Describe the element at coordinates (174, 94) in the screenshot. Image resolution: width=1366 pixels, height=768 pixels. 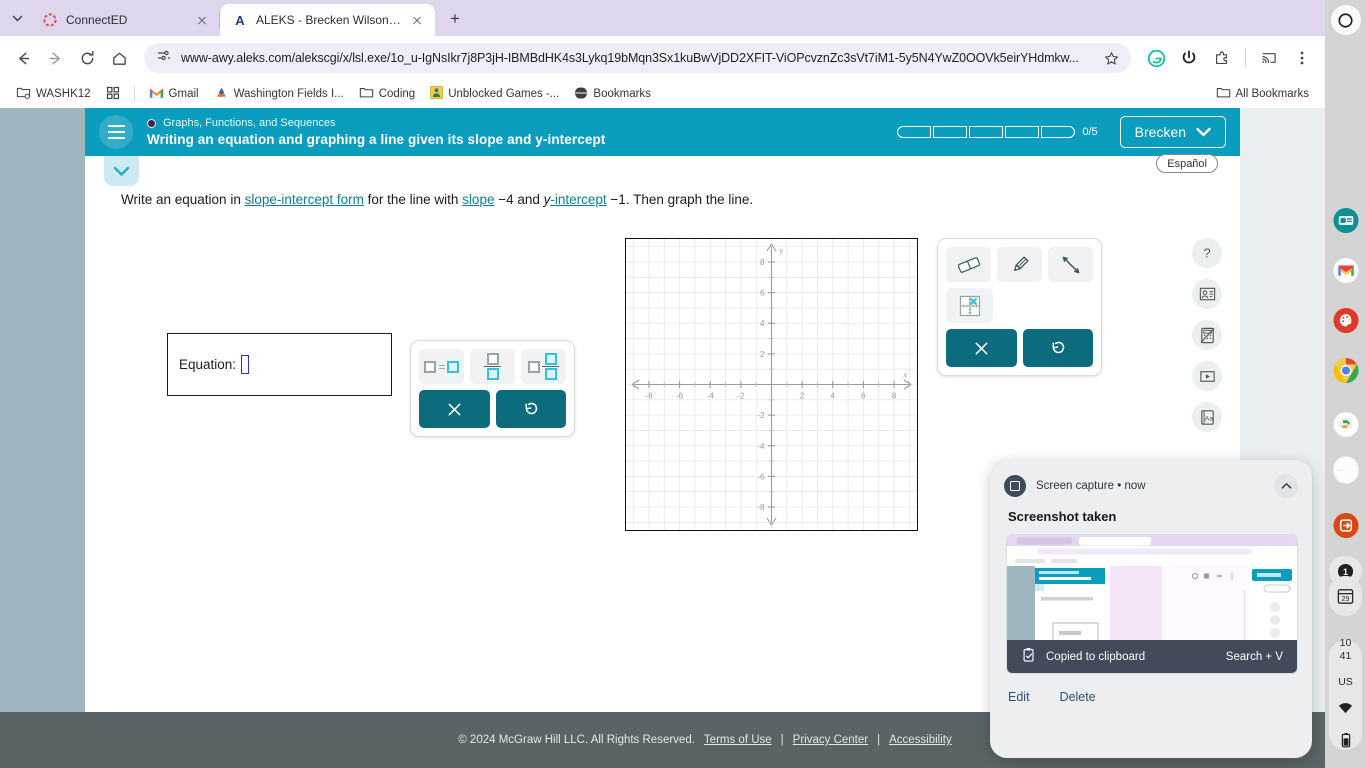
I see `bookmark-gmail: Gmail` at that location.